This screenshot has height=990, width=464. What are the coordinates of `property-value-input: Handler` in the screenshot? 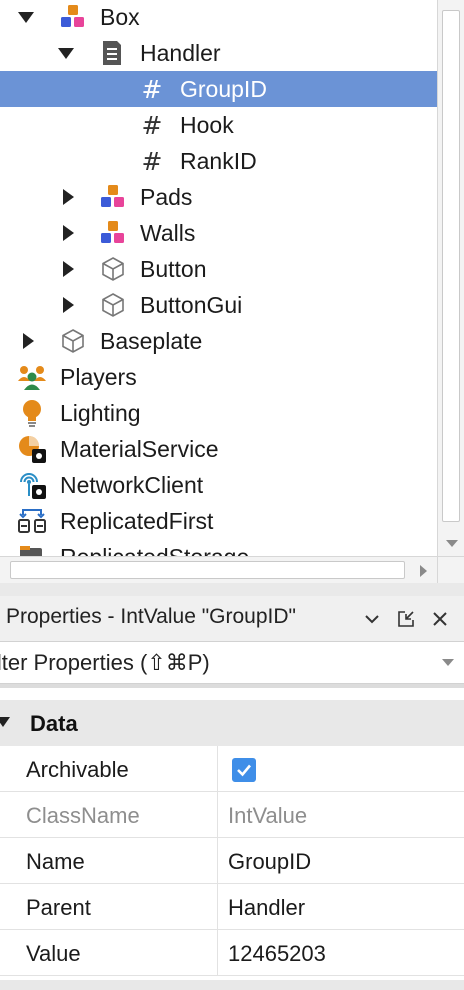 It's located at (266, 908).